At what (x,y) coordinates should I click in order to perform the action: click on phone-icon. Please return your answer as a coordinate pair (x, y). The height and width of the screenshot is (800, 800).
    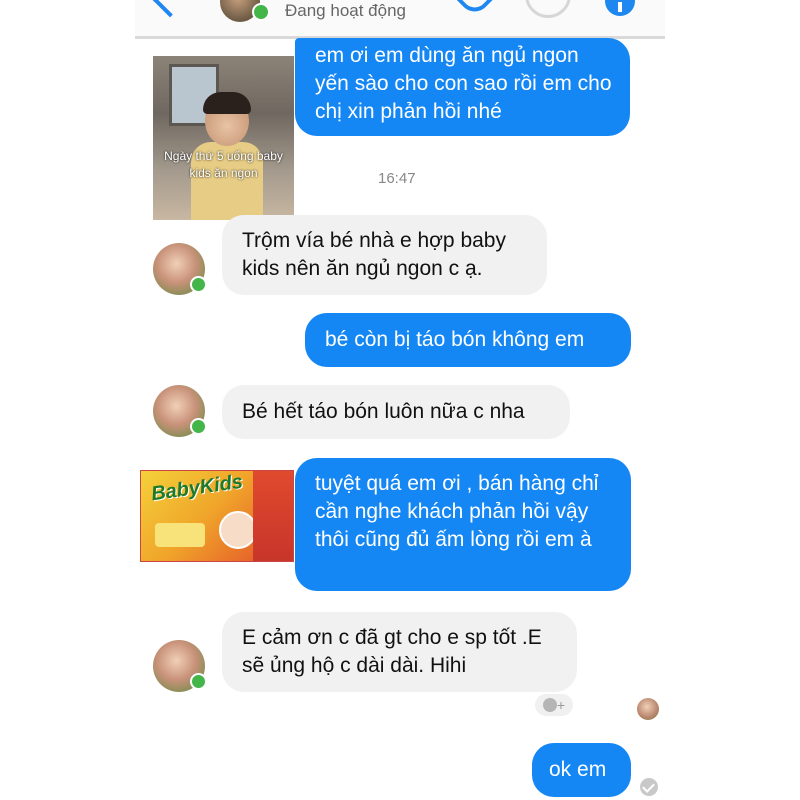
    Looking at the image, I should click on (474, 9).